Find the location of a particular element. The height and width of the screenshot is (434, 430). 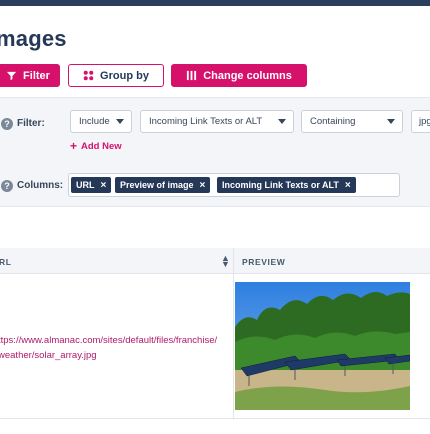

group-by-button: Group by is located at coordinates (116, 75).